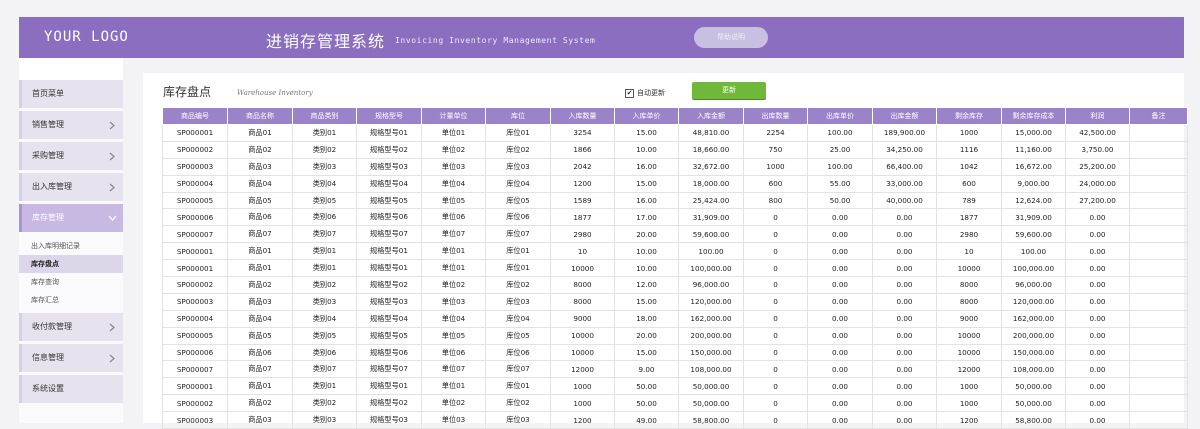  Describe the element at coordinates (71, 282) in the screenshot. I see `submenu-item-stock-query: 库存查询` at that location.